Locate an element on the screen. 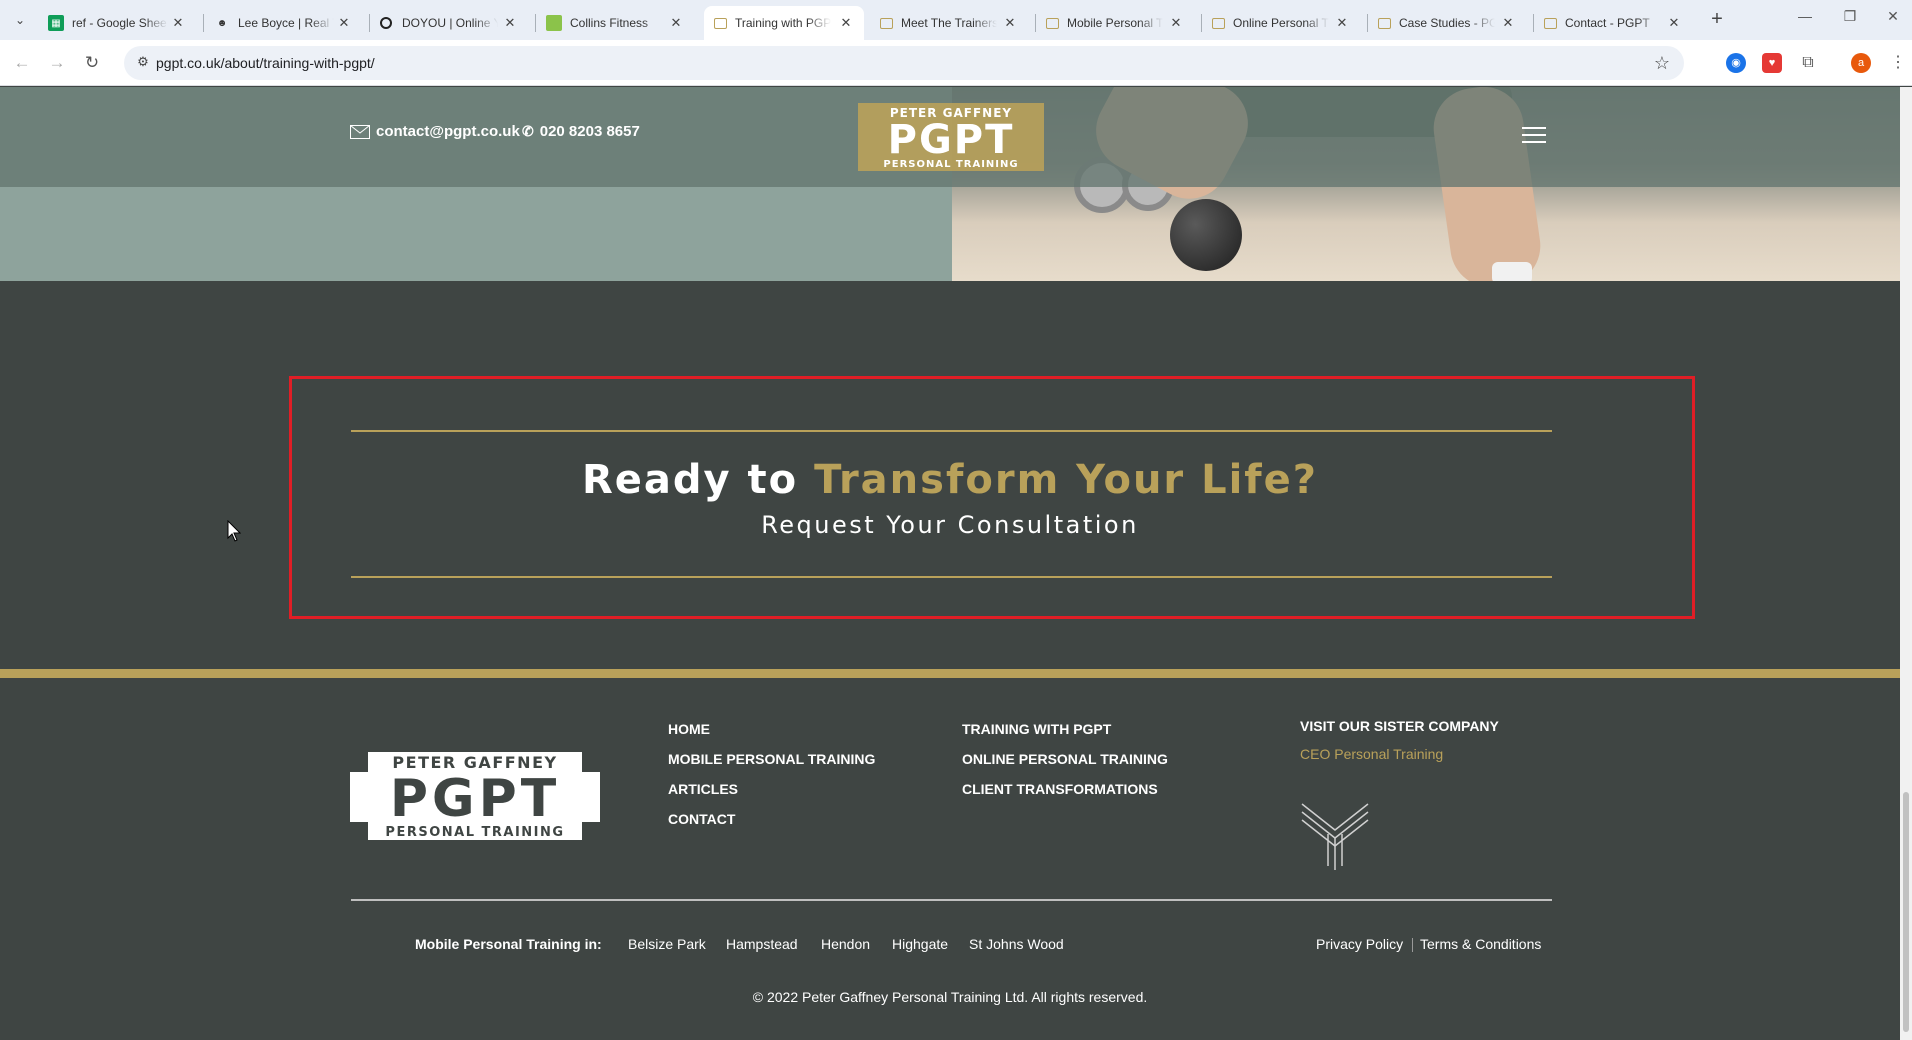  tab-contact-pgpt: Contact - PGPT ✕ is located at coordinates (1613, 23).